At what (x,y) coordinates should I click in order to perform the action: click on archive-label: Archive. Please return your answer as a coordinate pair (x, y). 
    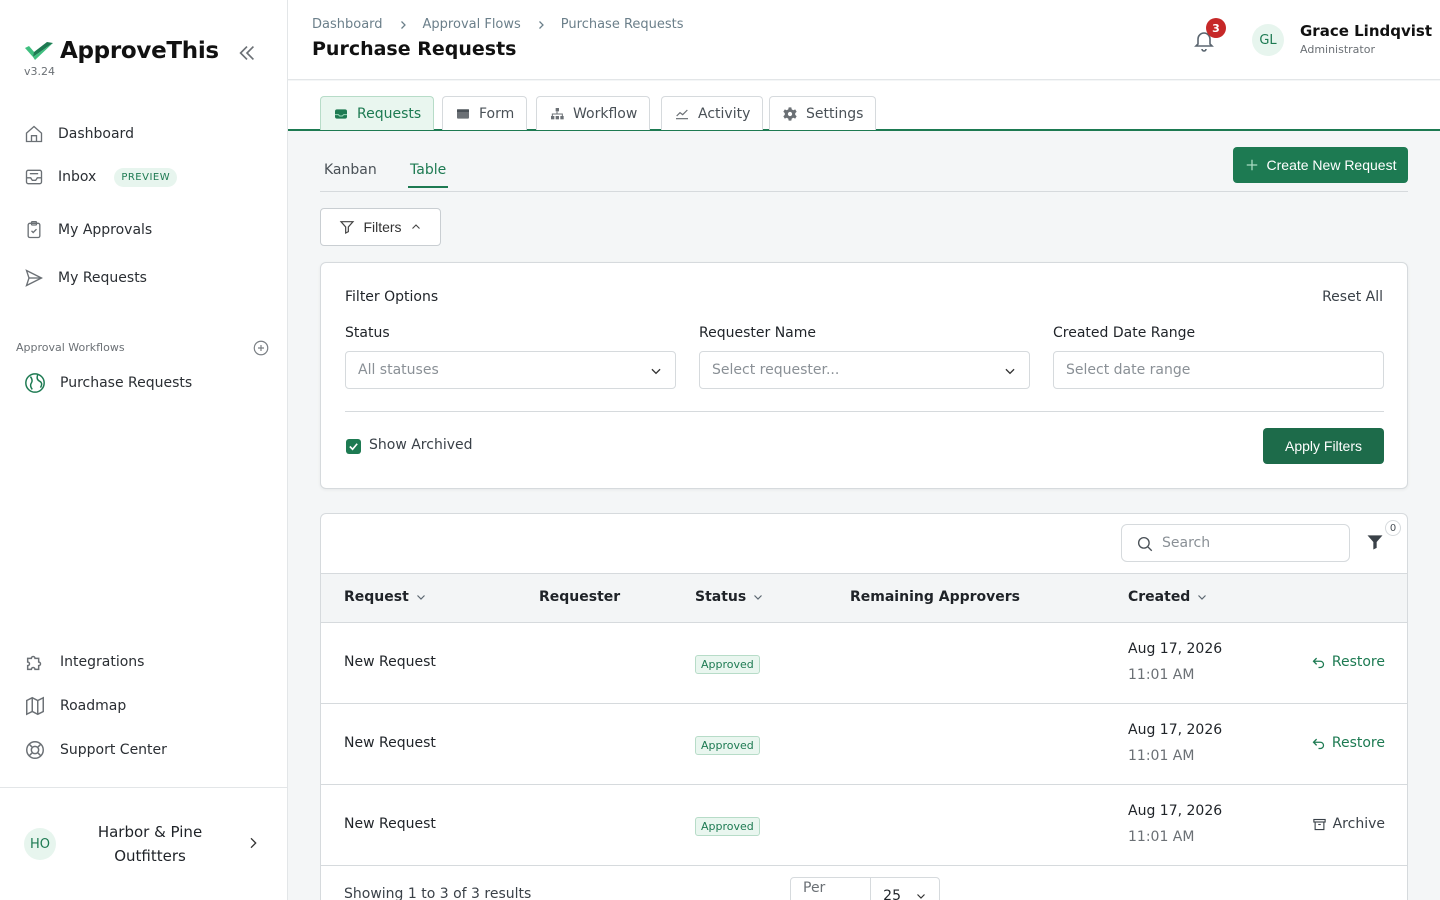
    Looking at the image, I should click on (1358, 824).